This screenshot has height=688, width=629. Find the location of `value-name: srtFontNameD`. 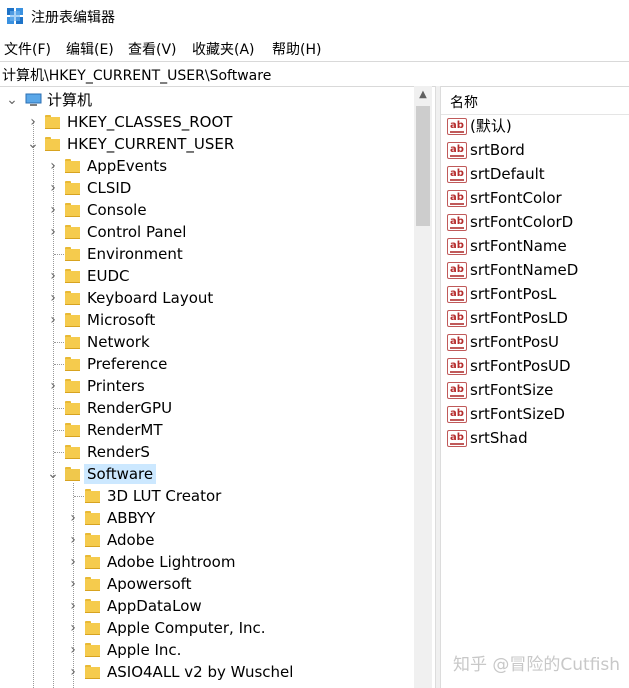

value-name: srtFontNameD is located at coordinates (524, 270).